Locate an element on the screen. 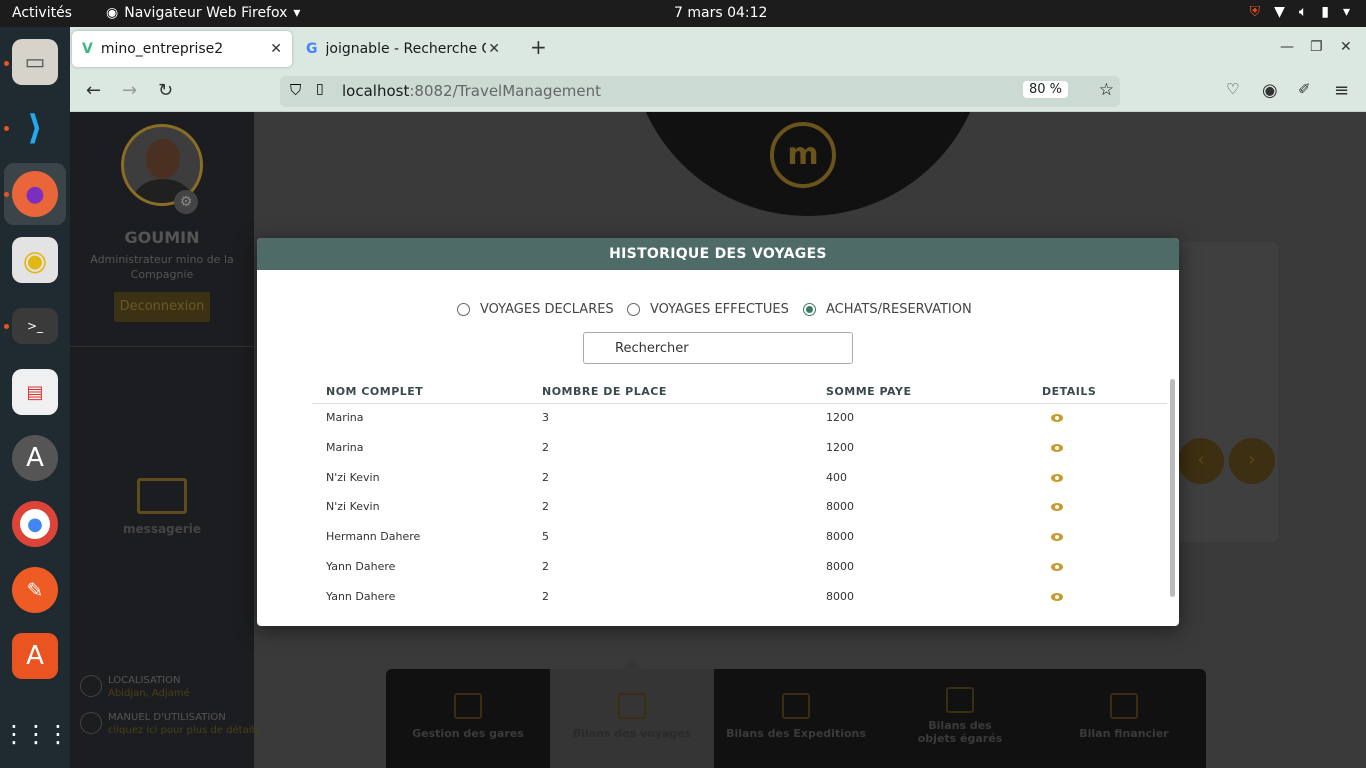 The width and height of the screenshot is (1366, 768). bookmark-star-icon: ☆ is located at coordinates (1106, 90).